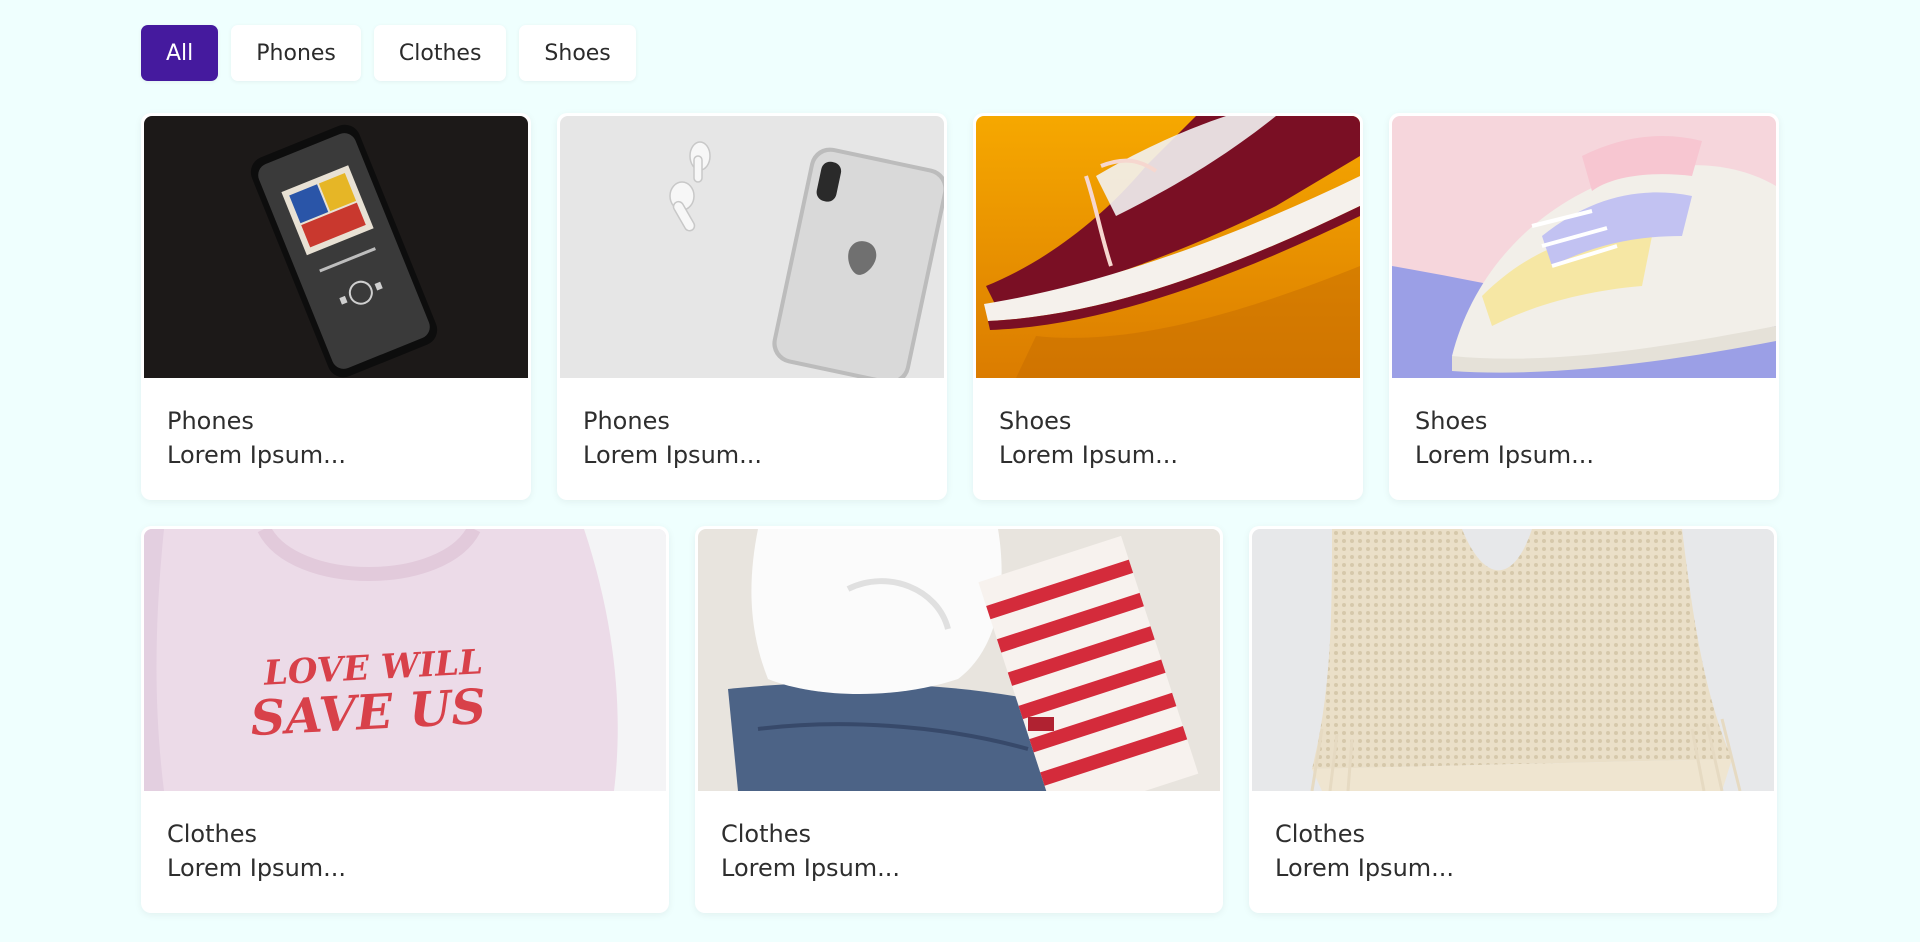 The width and height of the screenshot is (1920, 942). I want to click on iphone-airpods-photo, so click(752, 247).